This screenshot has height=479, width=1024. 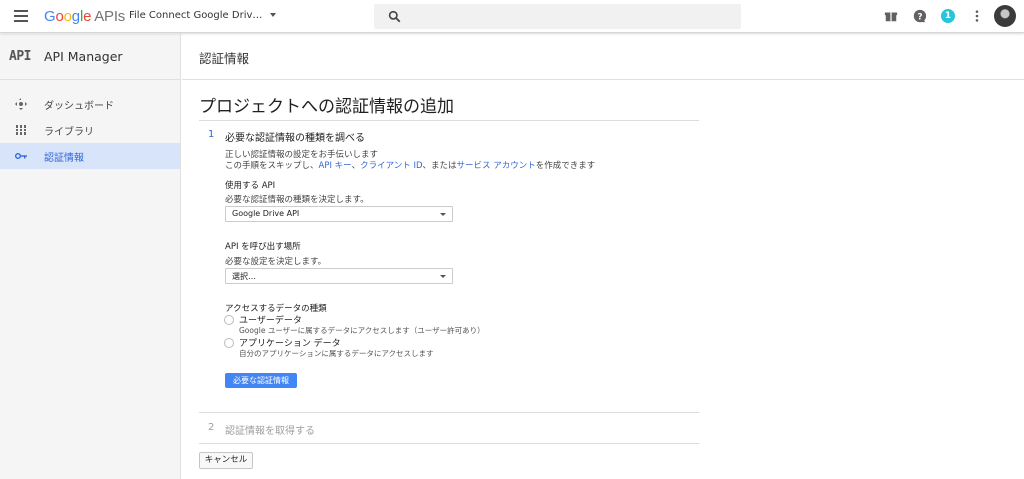 What do you see at coordinates (261, 380) in the screenshot?
I see `required-credentials-button: 必要な認証情報` at bounding box center [261, 380].